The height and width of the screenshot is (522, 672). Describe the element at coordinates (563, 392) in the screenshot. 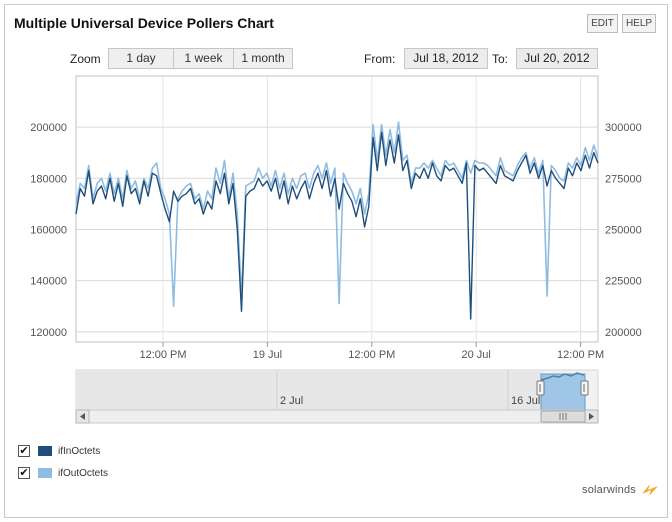

I see `navigator-selection` at that location.